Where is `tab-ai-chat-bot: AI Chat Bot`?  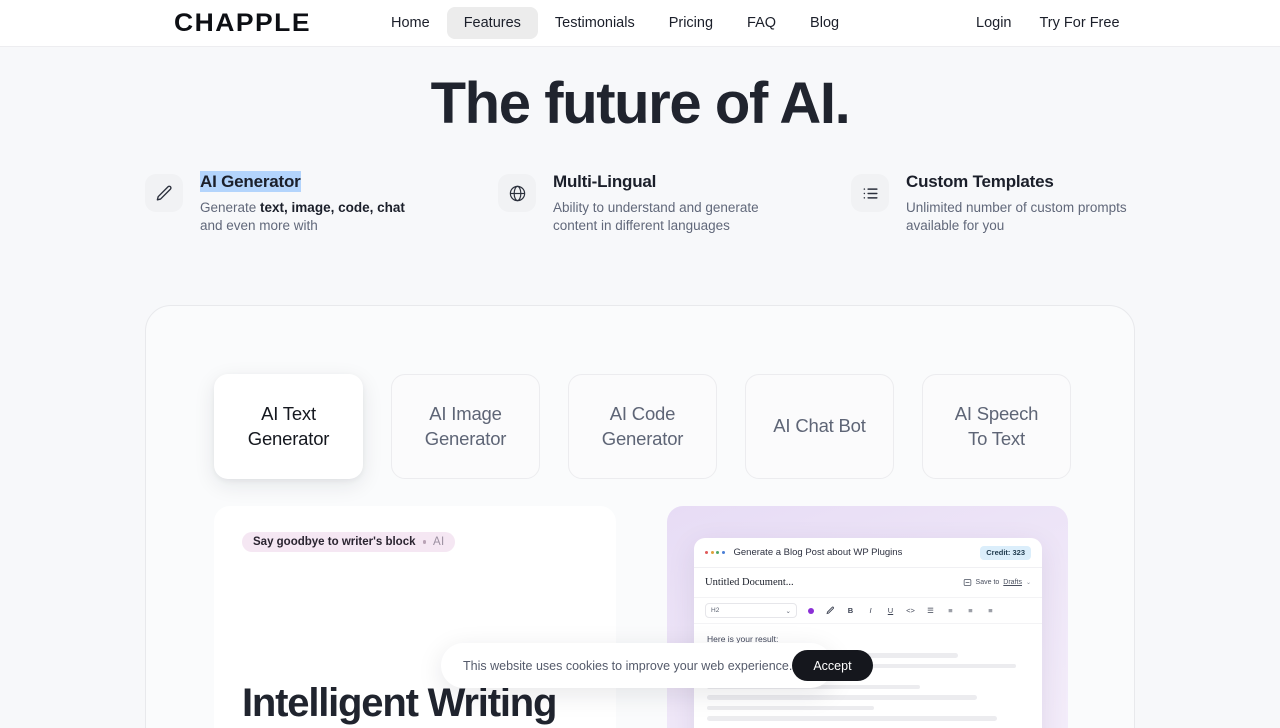
tab-ai-chat-bot: AI Chat Bot is located at coordinates (819, 426).